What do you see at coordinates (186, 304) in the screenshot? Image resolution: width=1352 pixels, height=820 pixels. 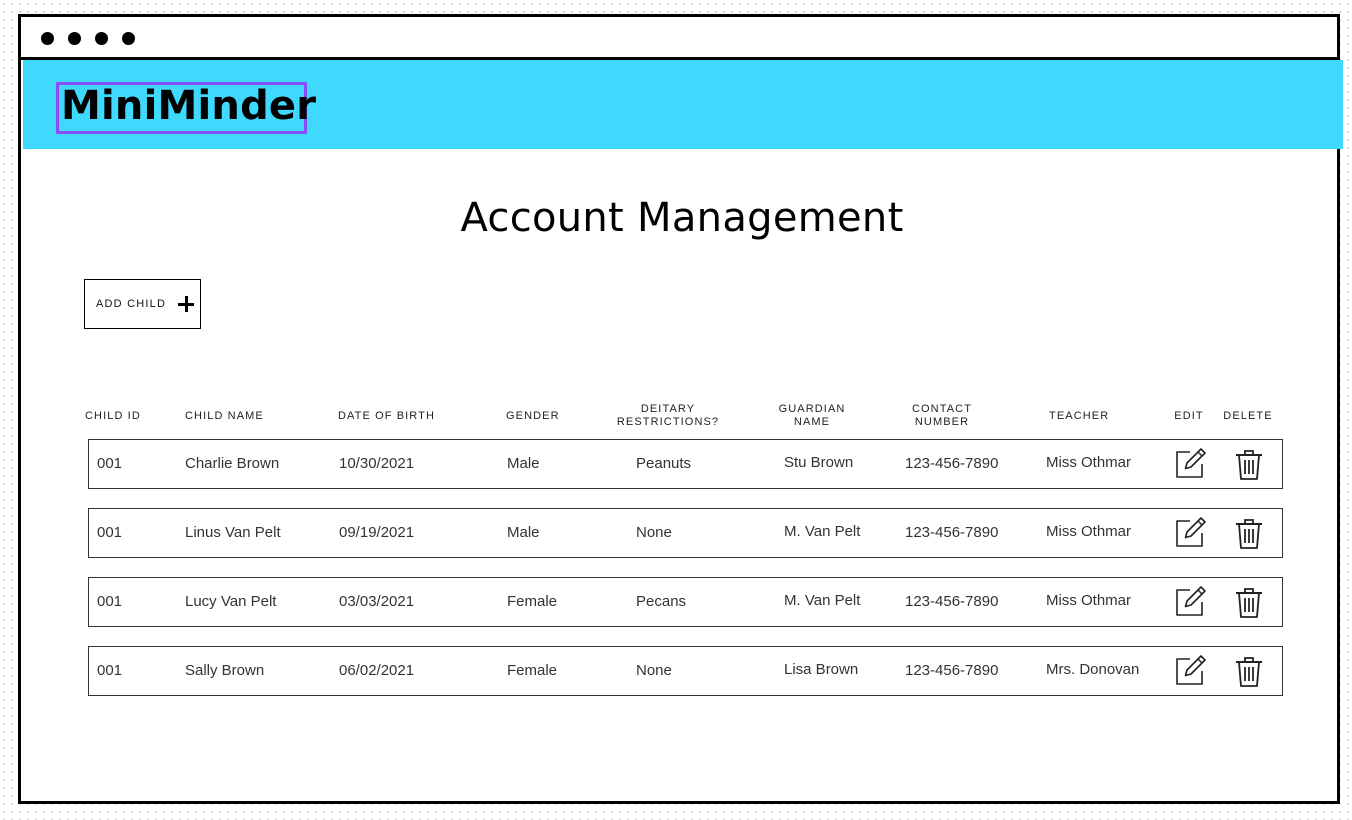 I see `plus-icon` at bounding box center [186, 304].